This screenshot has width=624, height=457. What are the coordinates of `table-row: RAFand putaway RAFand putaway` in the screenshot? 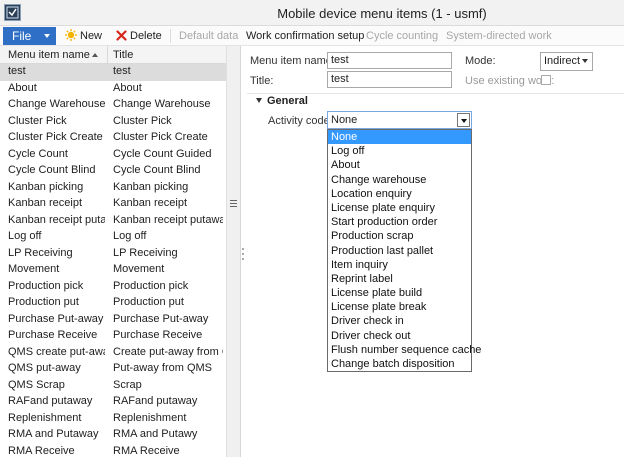 It's located at (113, 402).